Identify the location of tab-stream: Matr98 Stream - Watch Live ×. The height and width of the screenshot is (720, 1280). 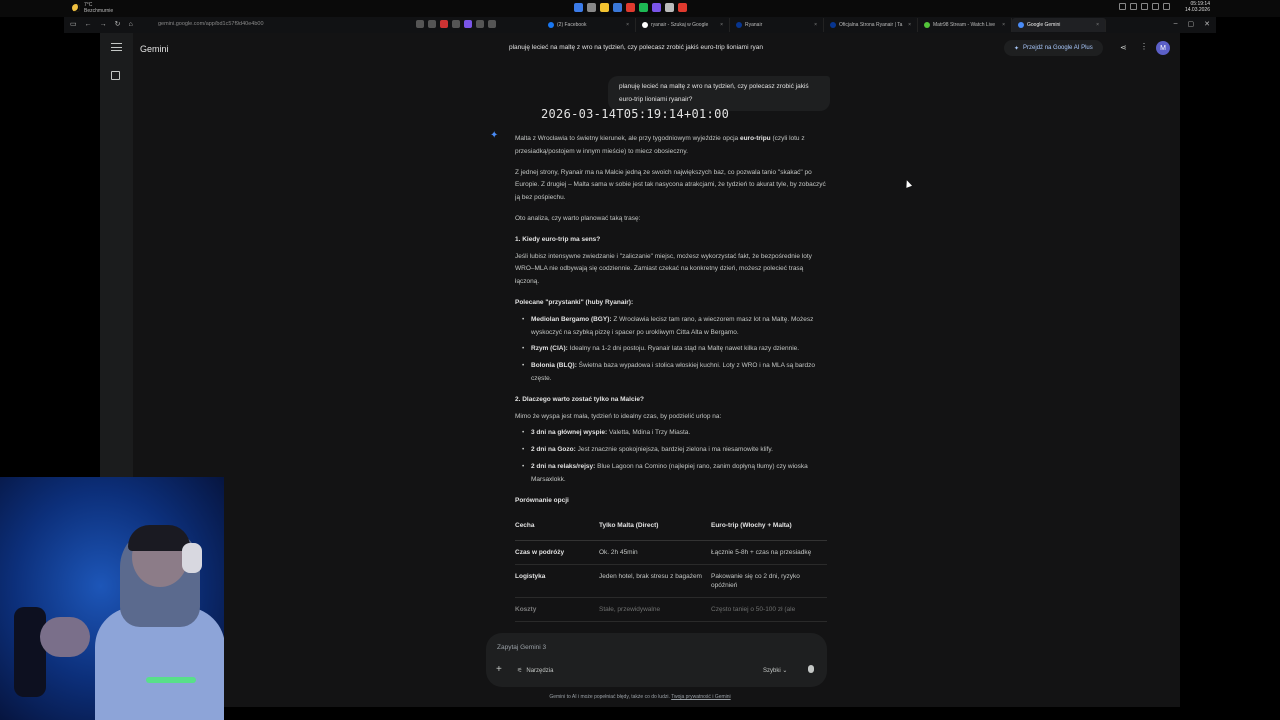
(965, 25).